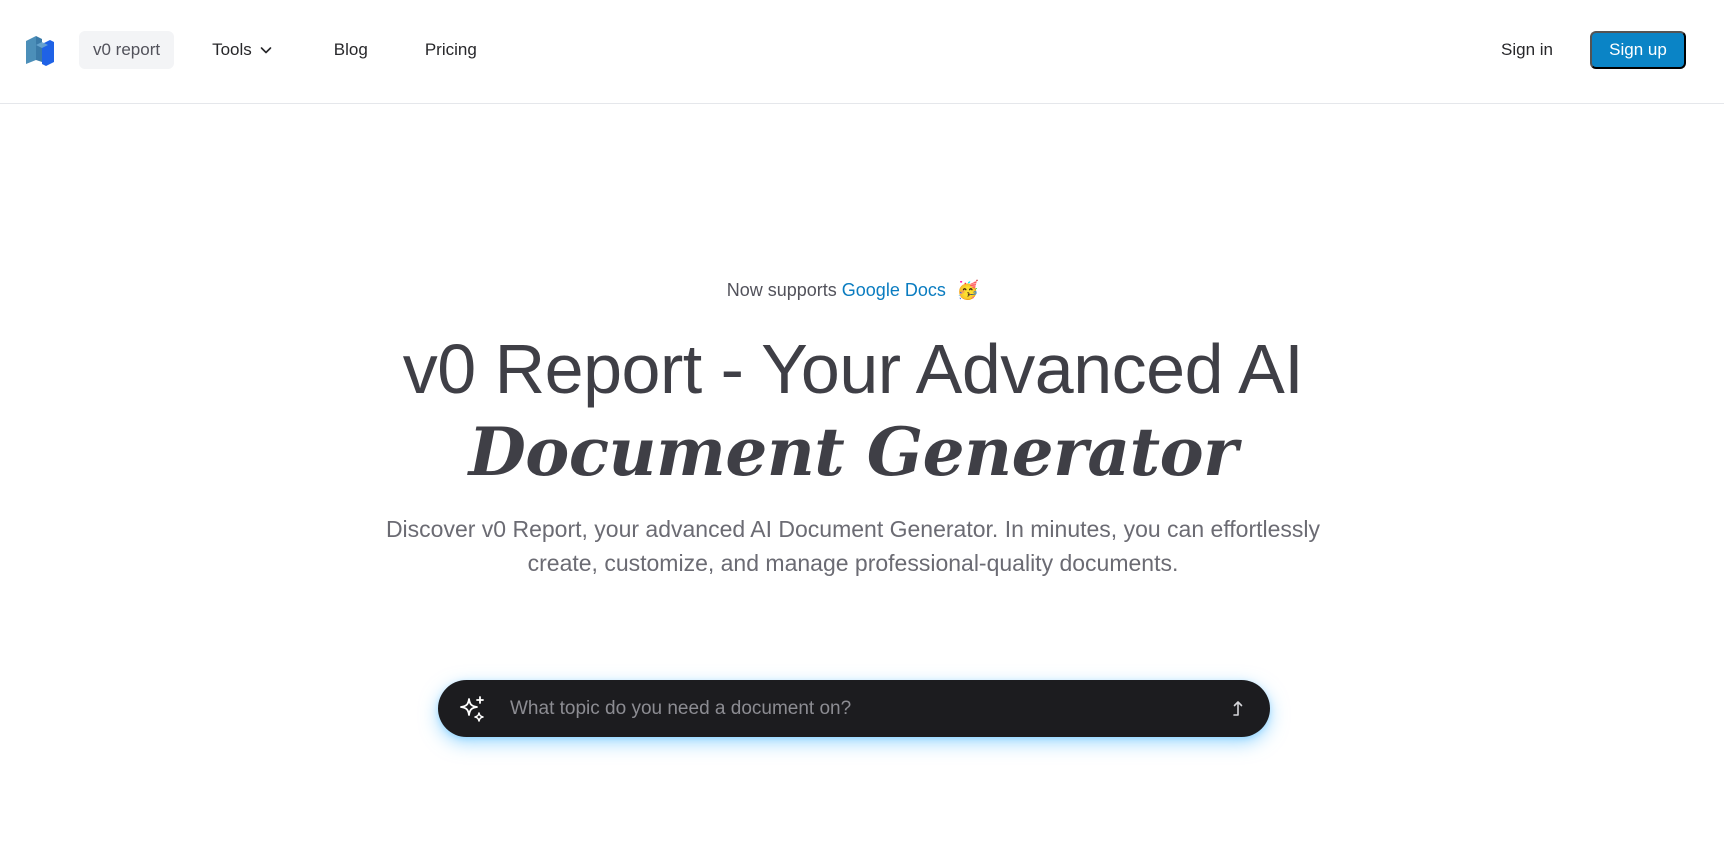  Describe the element at coordinates (781, 290) in the screenshot. I see `announcement-prefix: Now supports` at that location.